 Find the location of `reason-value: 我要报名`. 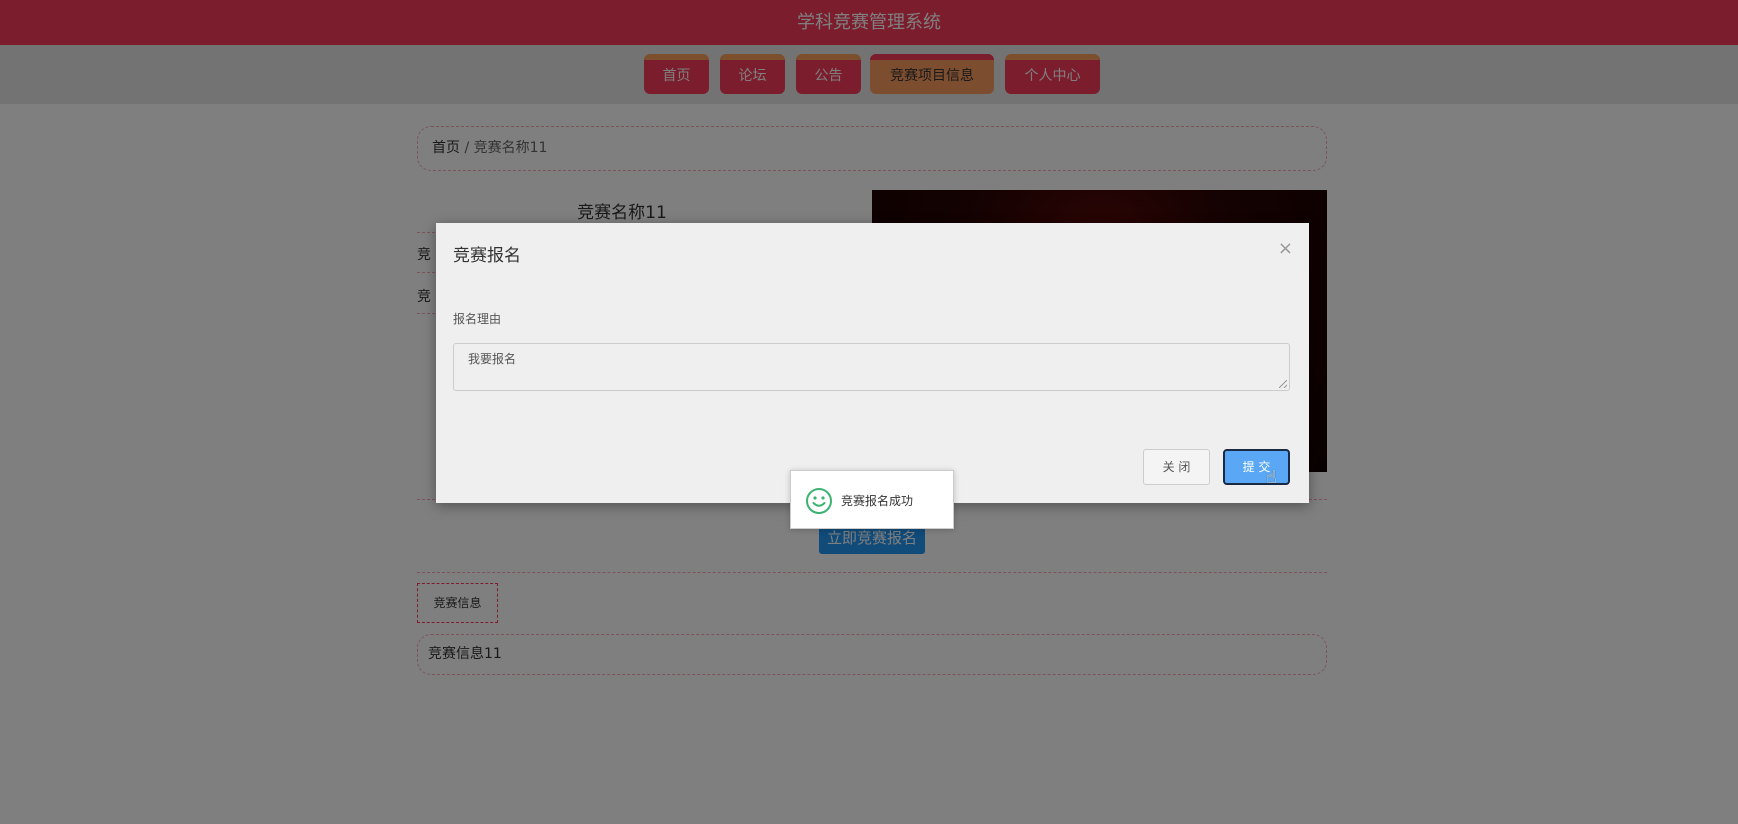

reason-value: 我要报名 is located at coordinates (492, 359).